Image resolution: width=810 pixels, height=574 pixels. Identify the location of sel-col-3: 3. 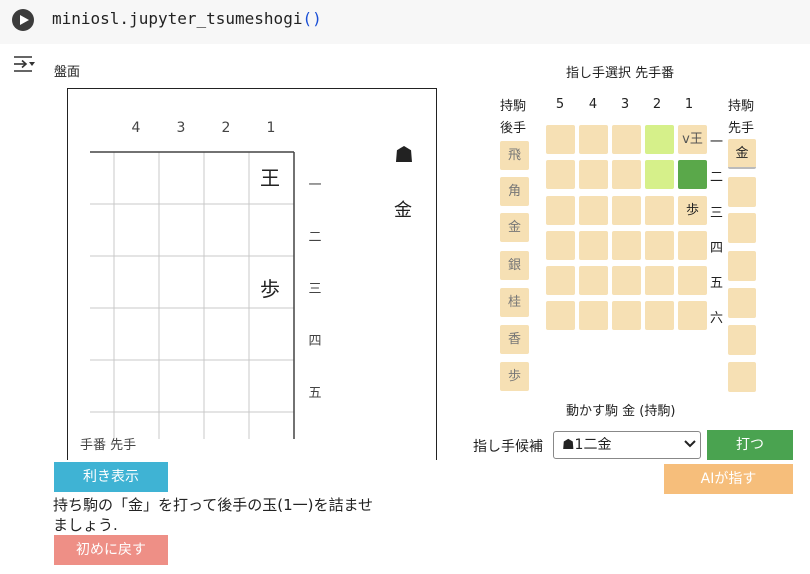
(625, 104).